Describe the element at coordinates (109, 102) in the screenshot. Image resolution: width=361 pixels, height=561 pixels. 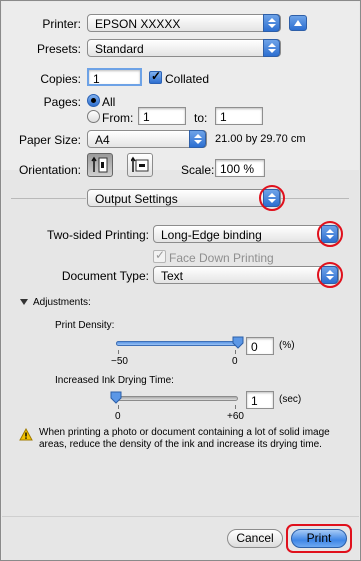
I see `pages-all-label: All` at that location.